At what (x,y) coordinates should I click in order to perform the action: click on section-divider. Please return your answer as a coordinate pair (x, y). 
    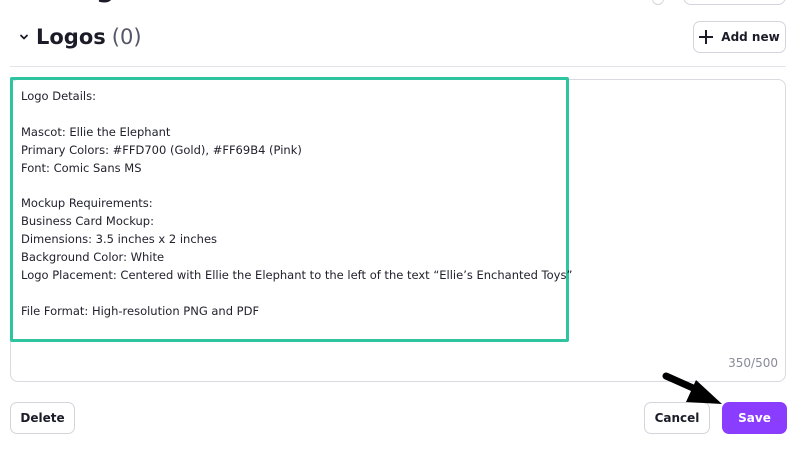
    Looking at the image, I should click on (398, 66).